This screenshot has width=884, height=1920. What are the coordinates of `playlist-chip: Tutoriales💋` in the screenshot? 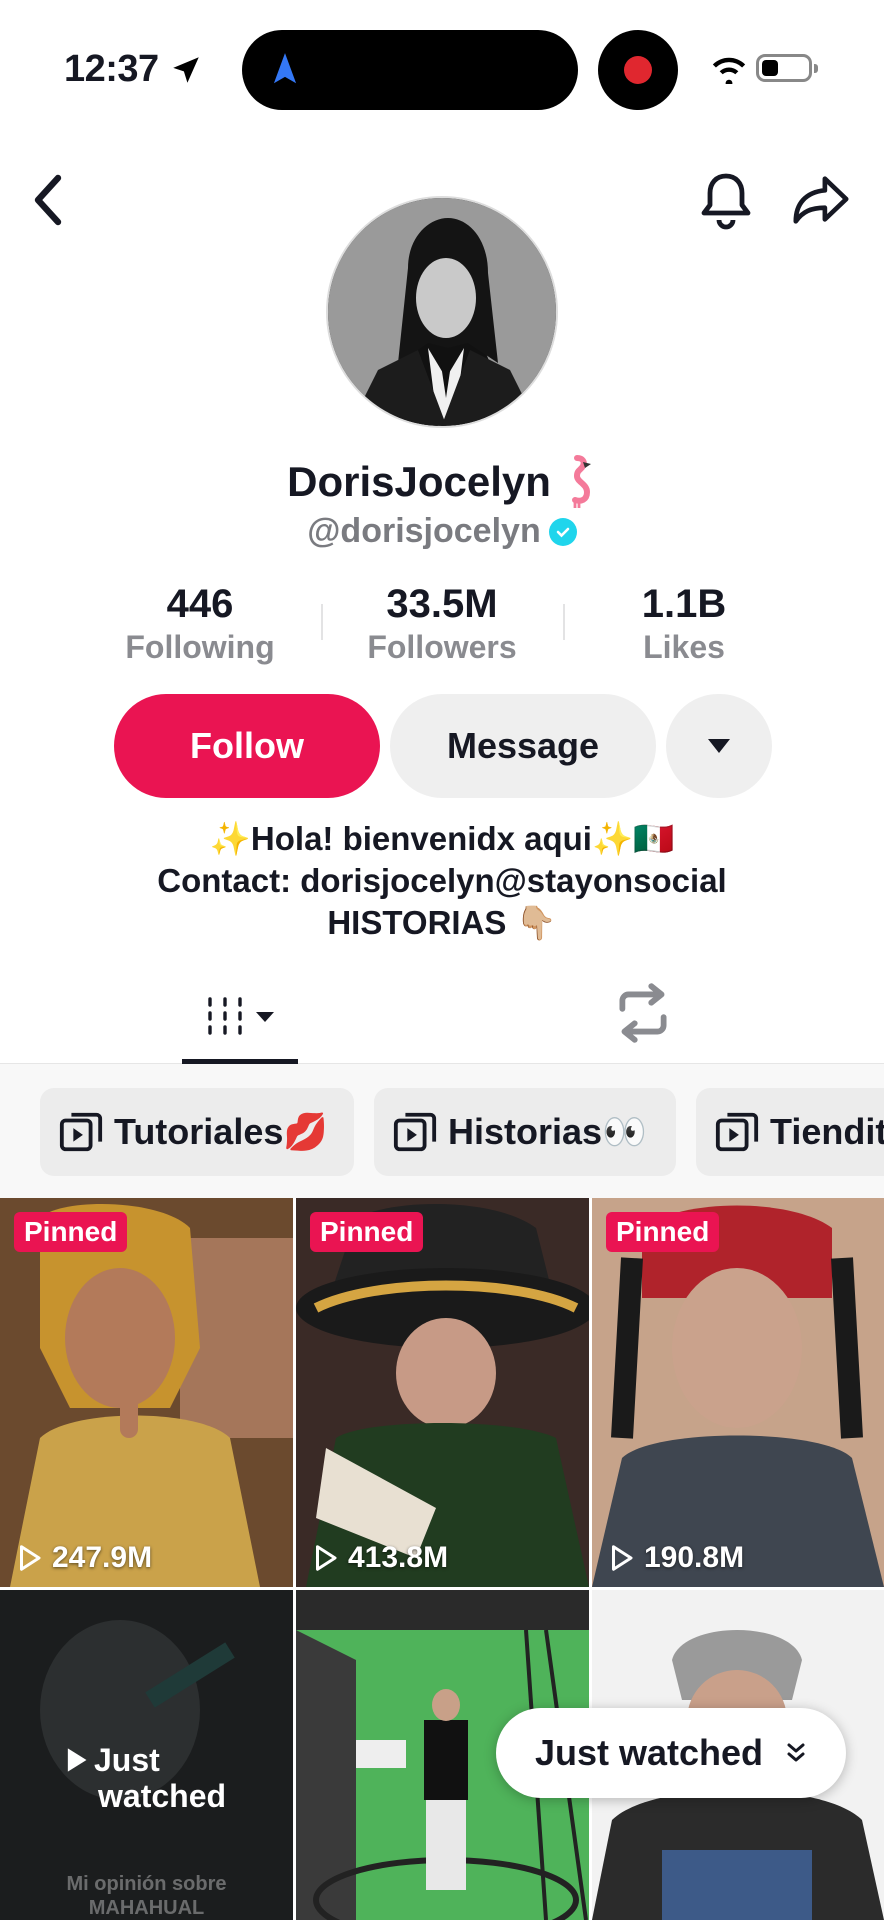 It's located at (197, 1132).